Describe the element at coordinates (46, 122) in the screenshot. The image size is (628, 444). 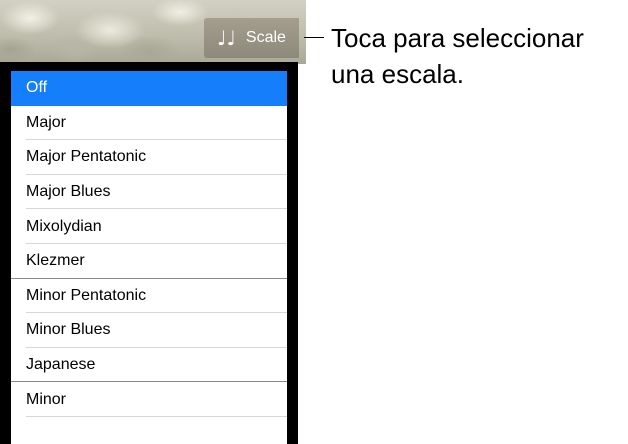
I see `scale-item-label: Major` at that location.